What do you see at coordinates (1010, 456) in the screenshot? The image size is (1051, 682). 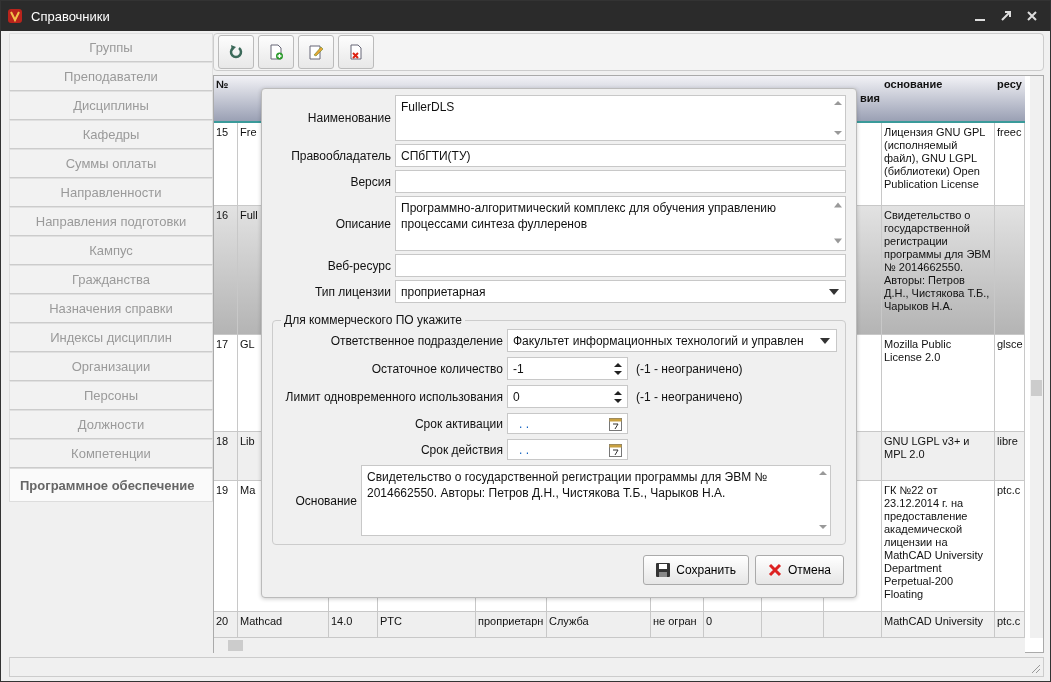 I see `table-cell: libre` at bounding box center [1010, 456].